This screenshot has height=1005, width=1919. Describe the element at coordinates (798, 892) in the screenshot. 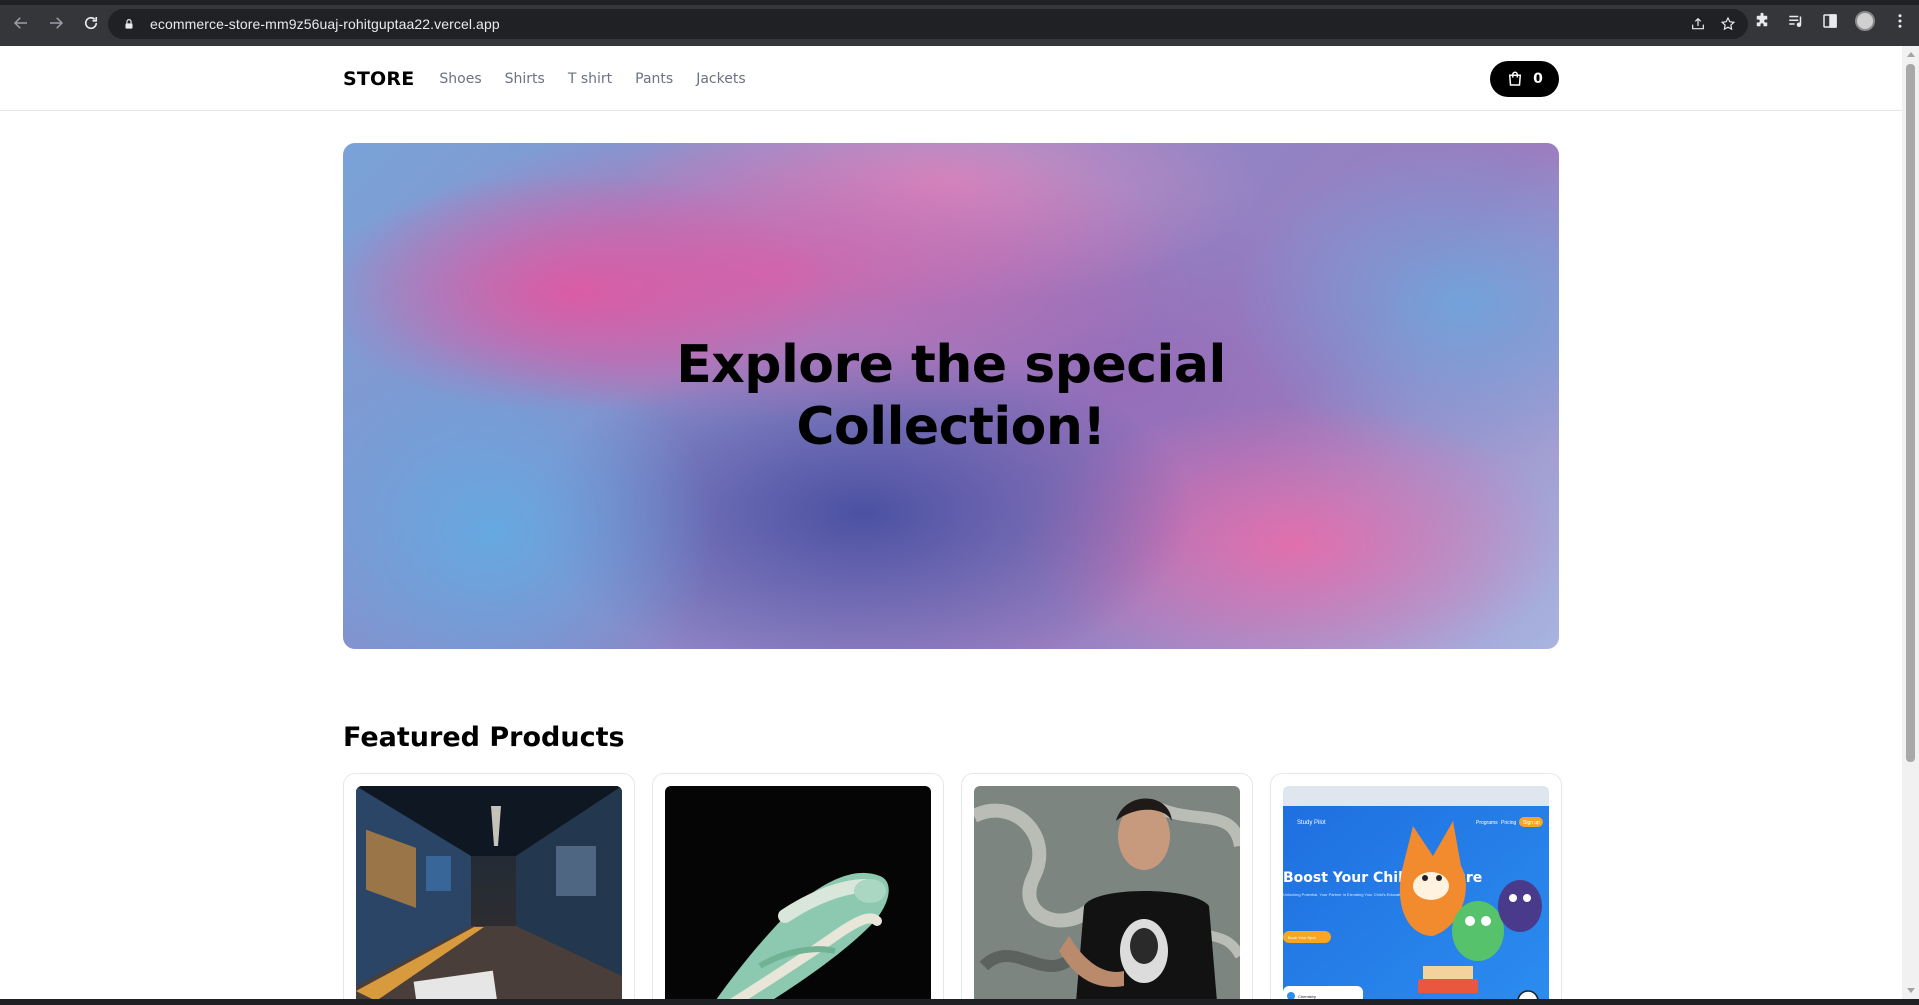

I see `mint-sneaker-photo` at that location.